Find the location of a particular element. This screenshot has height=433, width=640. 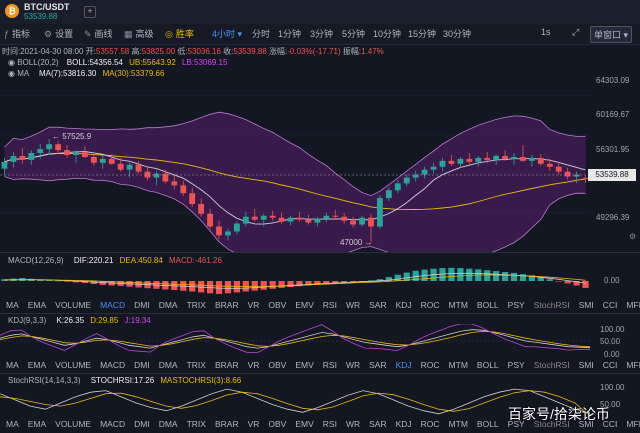

interval-1s-button: 1s is located at coordinates (546, 32).